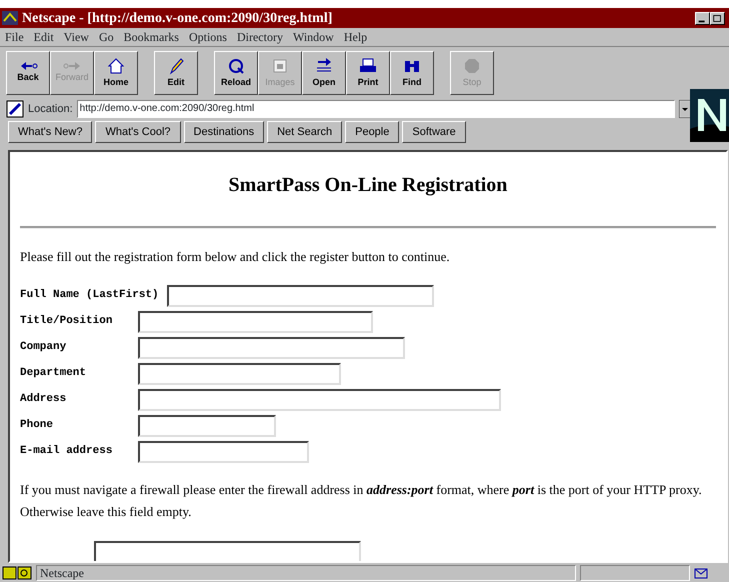 The width and height of the screenshot is (729, 582). Describe the element at coordinates (44, 348) in the screenshot. I see `field-label: Company` at that location.